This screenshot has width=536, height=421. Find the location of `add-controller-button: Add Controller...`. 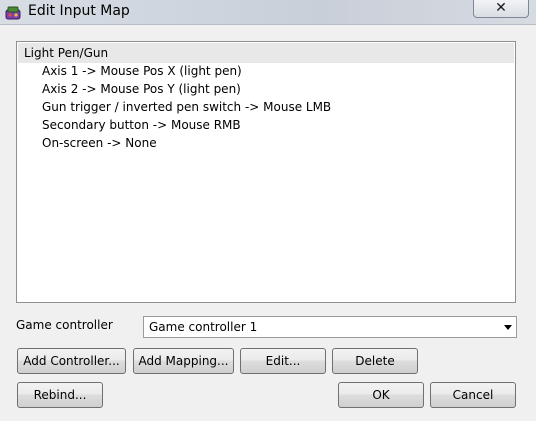

add-controller-button: Add Controller... is located at coordinates (71, 361).